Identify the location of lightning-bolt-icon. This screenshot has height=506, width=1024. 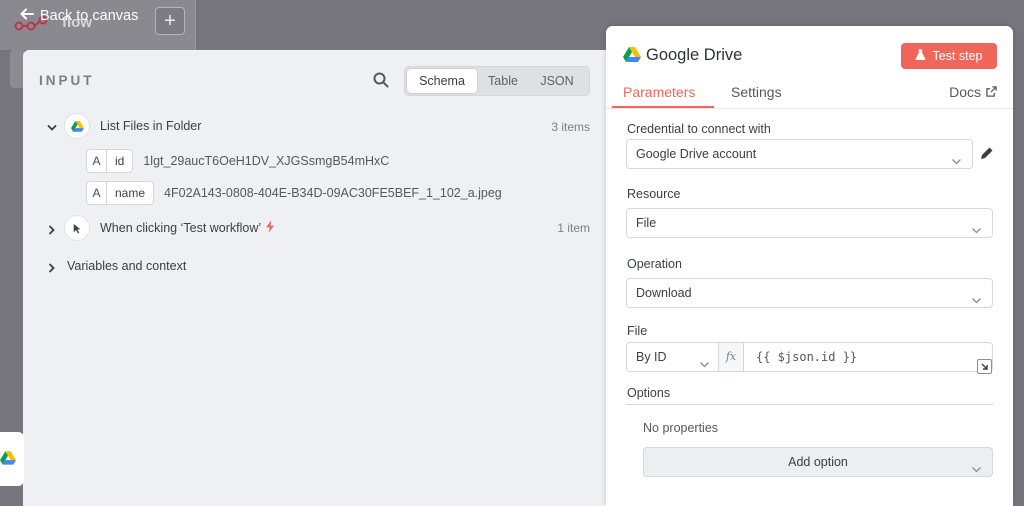
(270, 228).